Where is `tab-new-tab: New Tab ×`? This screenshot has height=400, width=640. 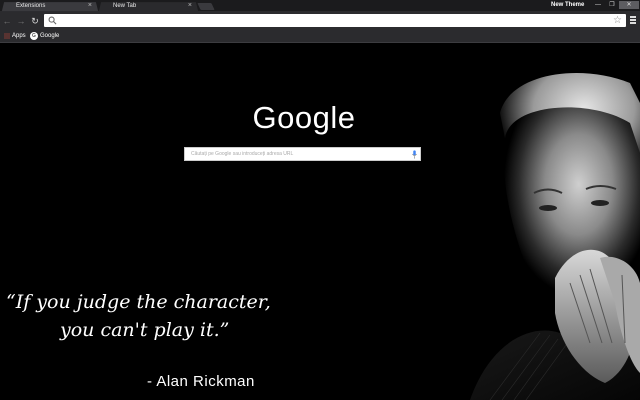 tab-new-tab: New Tab × is located at coordinates (148, 6).